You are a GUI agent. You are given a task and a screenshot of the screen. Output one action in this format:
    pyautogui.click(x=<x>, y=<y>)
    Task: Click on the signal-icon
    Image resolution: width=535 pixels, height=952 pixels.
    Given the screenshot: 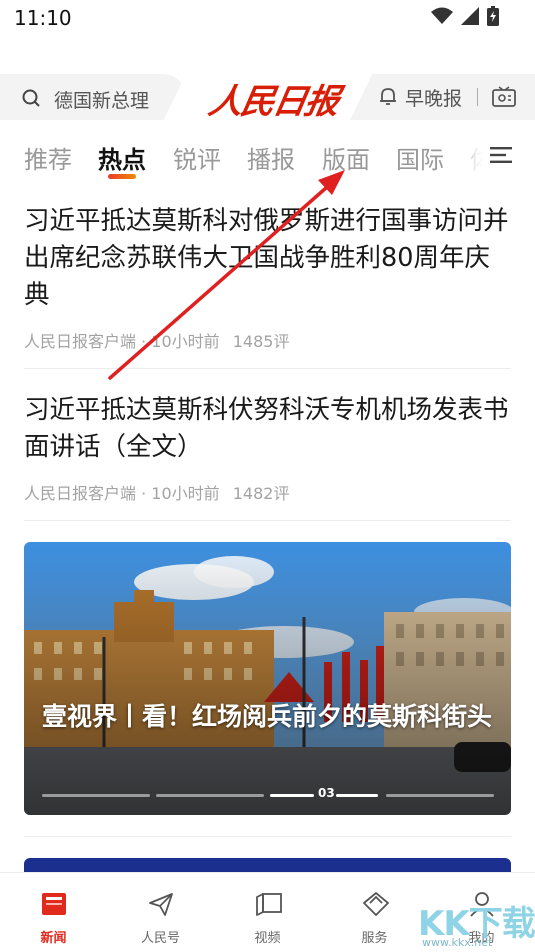 What is the action you would take?
    pyautogui.click(x=470, y=16)
    